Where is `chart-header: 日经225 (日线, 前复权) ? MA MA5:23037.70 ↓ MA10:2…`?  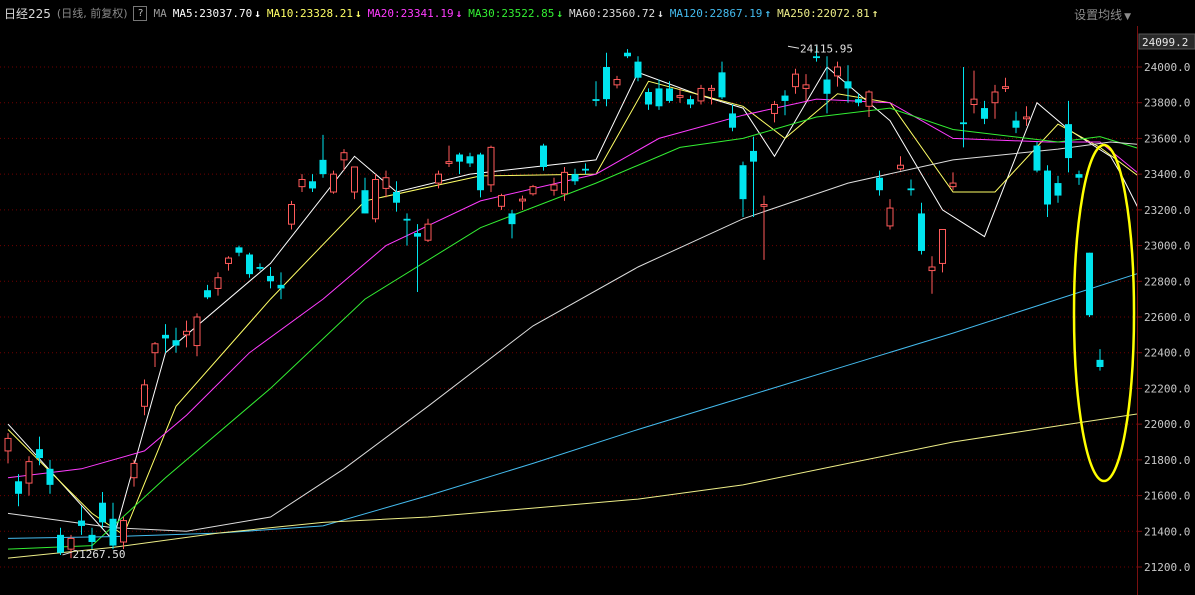 chart-header: 日经225 (日线, 前复权) ? MA MA5:23037.70 ↓ MA10:2… is located at coordinates (597, 13).